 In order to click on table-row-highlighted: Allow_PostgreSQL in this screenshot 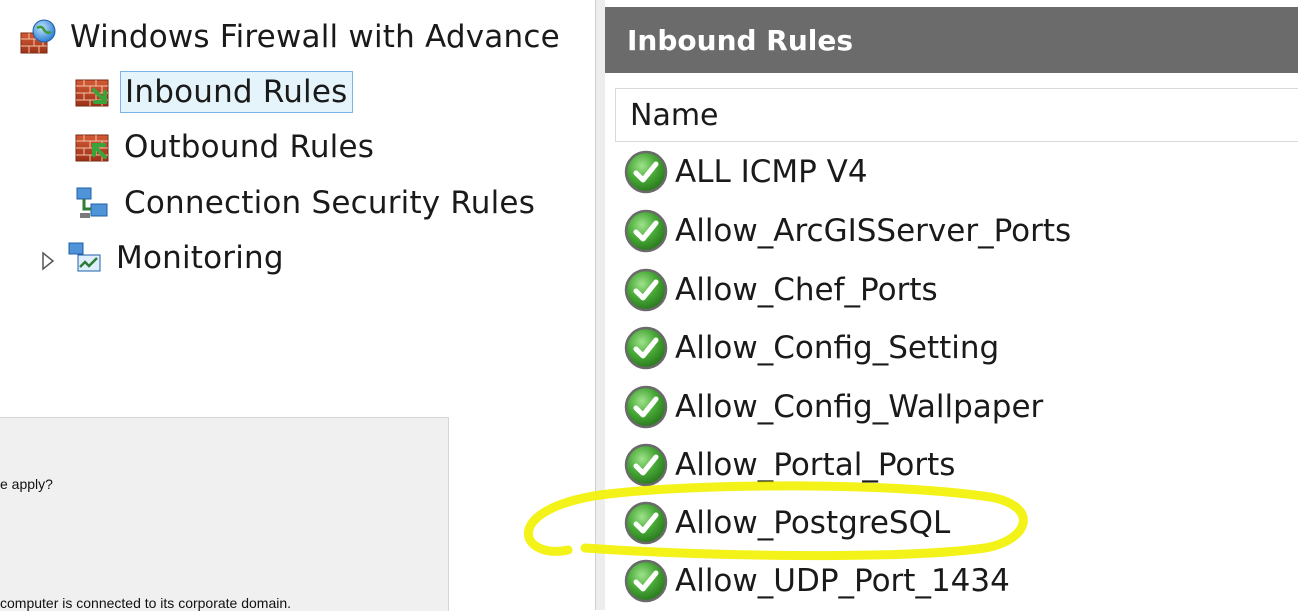, I will do `click(786, 523)`.